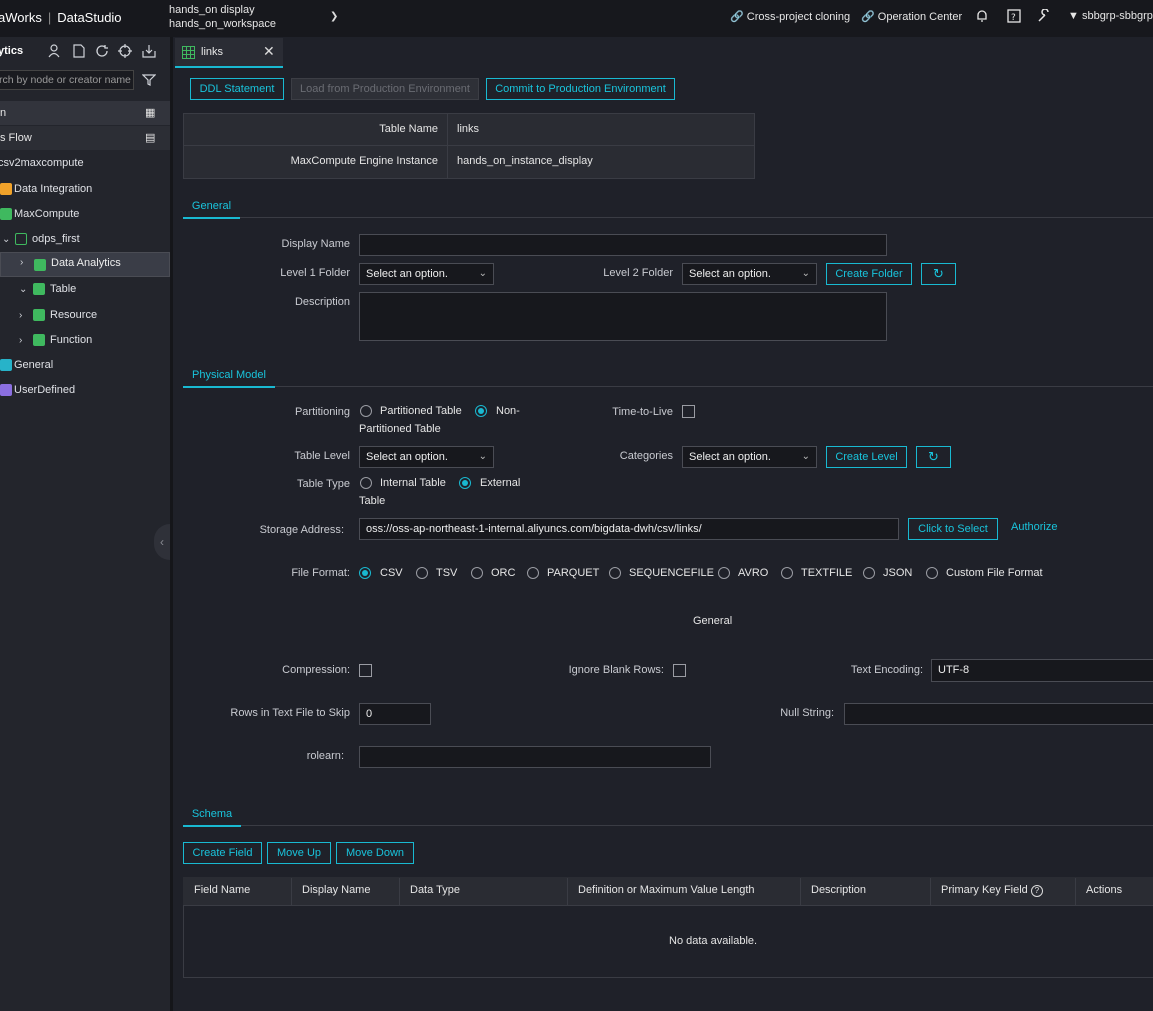  What do you see at coordinates (269, 51) in the screenshot?
I see `close-icon: ✕` at bounding box center [269, 51].